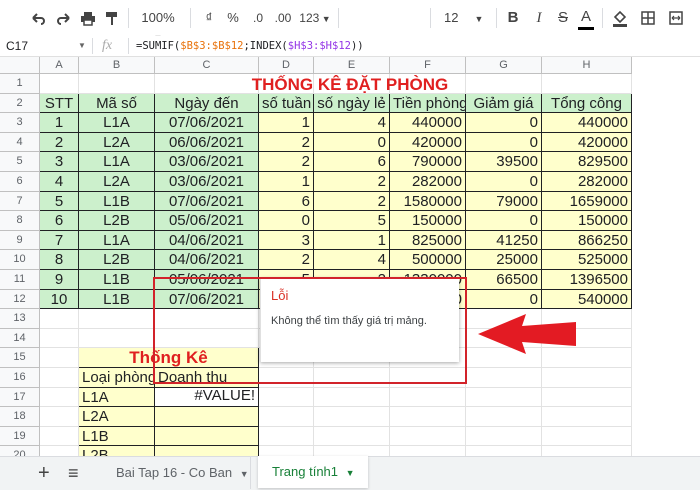 This screenshot has width=700, height=490. I want to click on column-header-b: B, so click(117, 65).